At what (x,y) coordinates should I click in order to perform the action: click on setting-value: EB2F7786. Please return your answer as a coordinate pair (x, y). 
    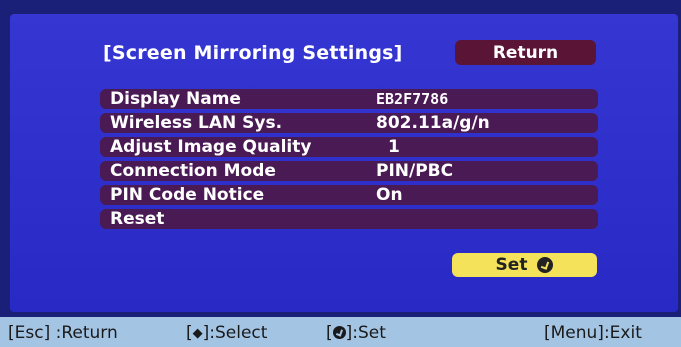
    Looking at the image, I should click on (412, 99).